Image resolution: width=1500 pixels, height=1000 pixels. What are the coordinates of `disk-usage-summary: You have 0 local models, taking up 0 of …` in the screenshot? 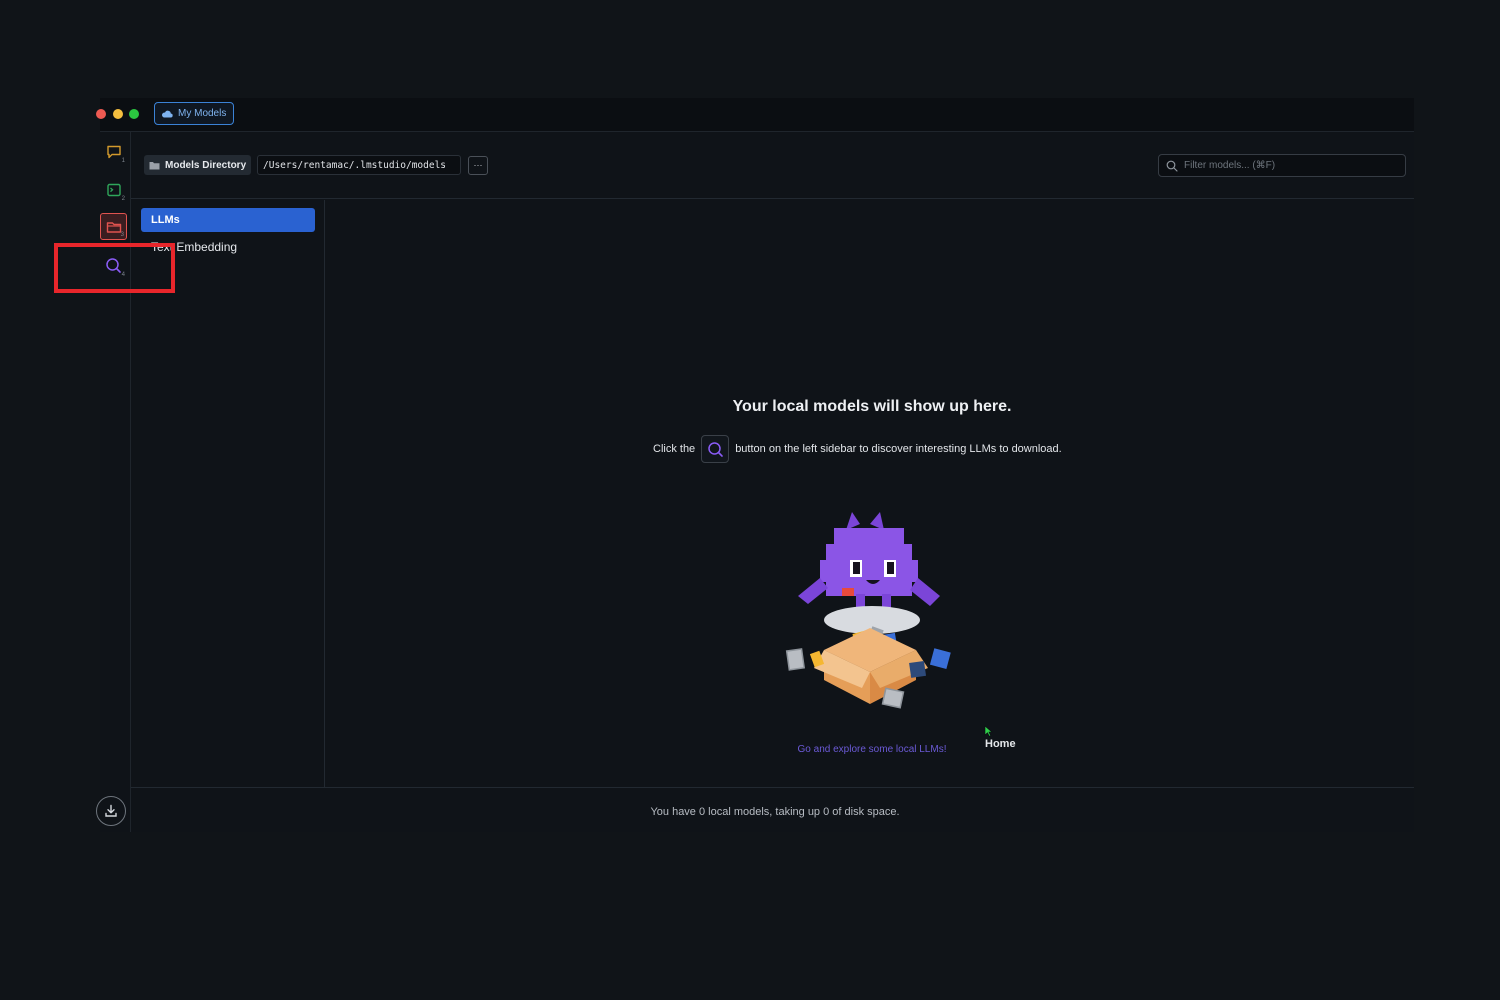 It's located at (775, 812).